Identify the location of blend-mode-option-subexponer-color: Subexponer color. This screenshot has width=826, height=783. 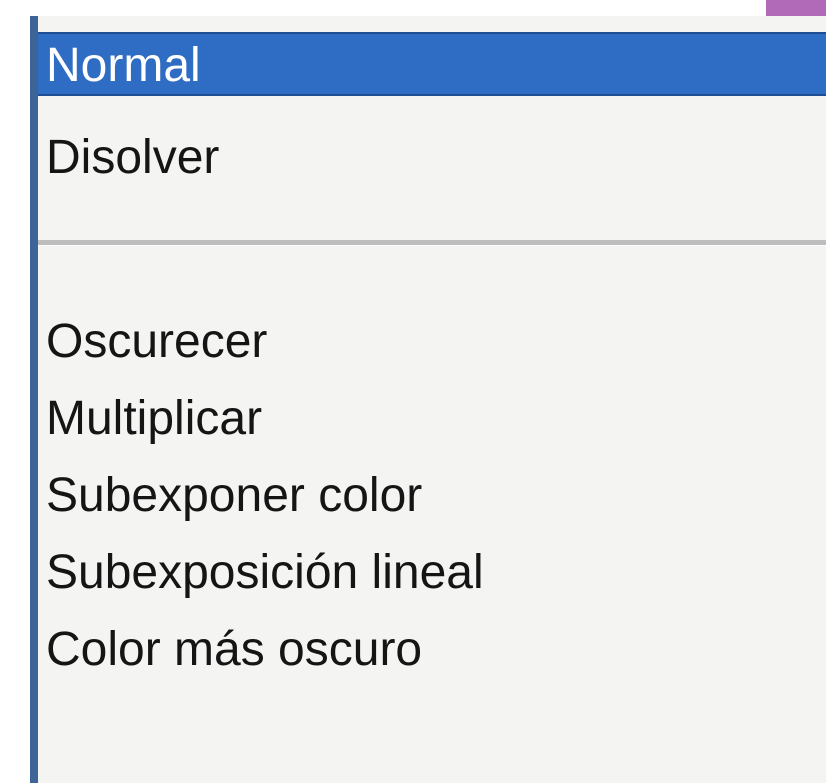
(432, 496).